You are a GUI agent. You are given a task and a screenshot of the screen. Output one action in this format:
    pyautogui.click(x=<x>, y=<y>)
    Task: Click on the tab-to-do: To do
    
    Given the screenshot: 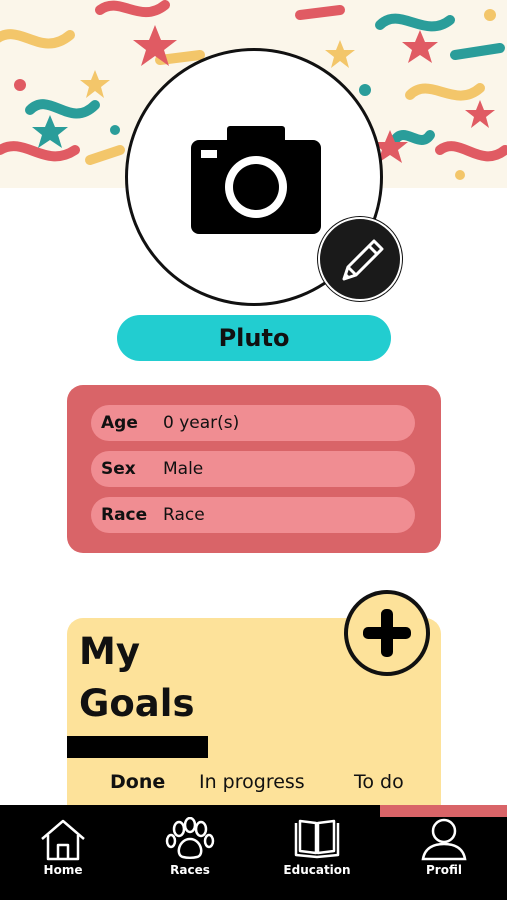 What is the action you would take?
    pyautogui.click(x=379, y=782)
    